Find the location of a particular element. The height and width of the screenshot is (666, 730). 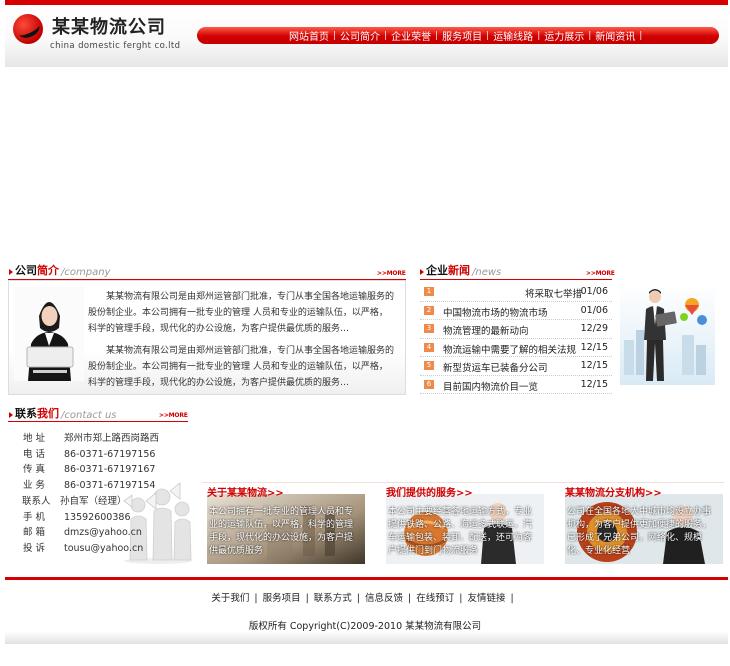

contact-label: 地 址 is located at coordinates (34, 438).